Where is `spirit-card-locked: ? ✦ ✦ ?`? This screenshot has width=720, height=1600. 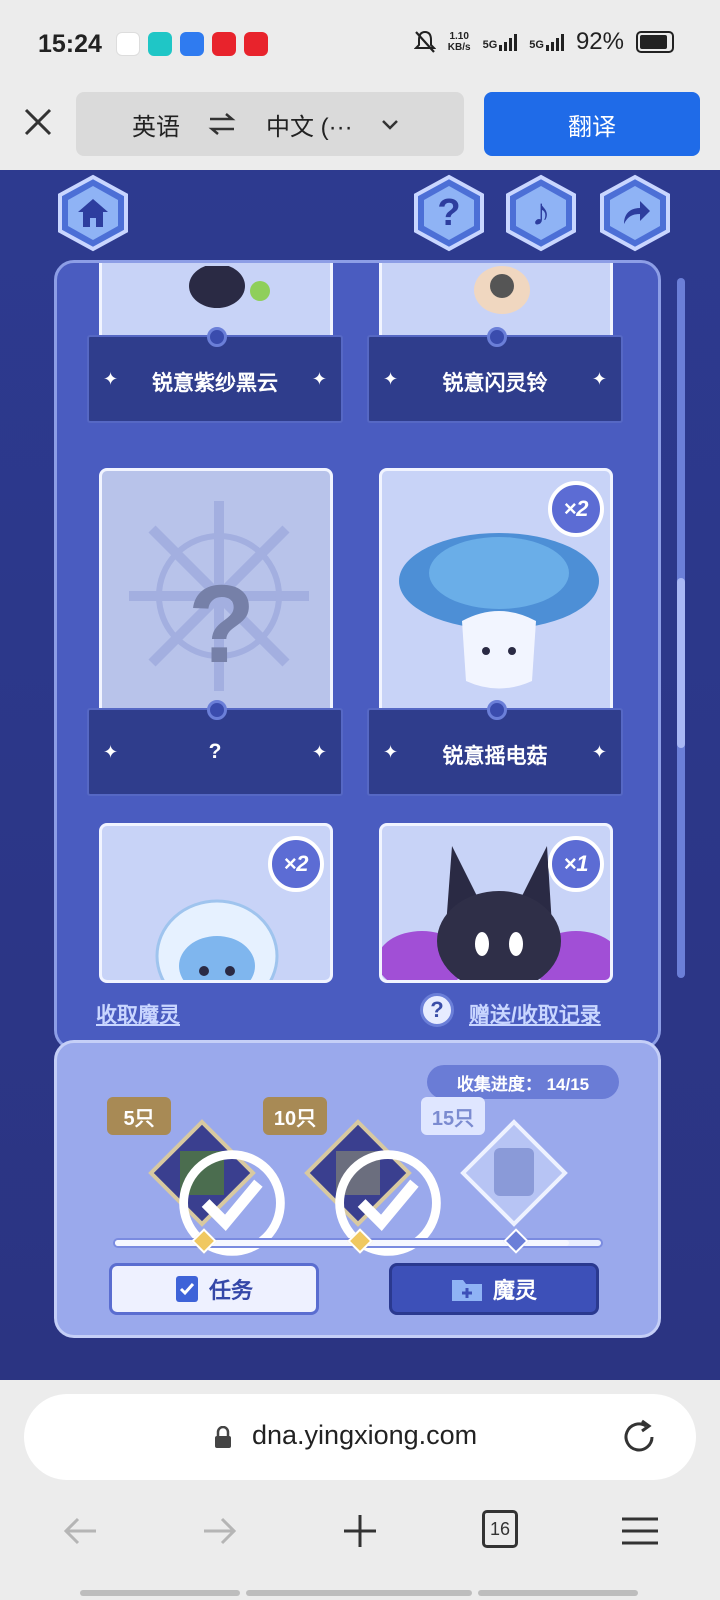 spirit-card-locked: ? ✦ ✦ ? is located at coordinates (215, 633).